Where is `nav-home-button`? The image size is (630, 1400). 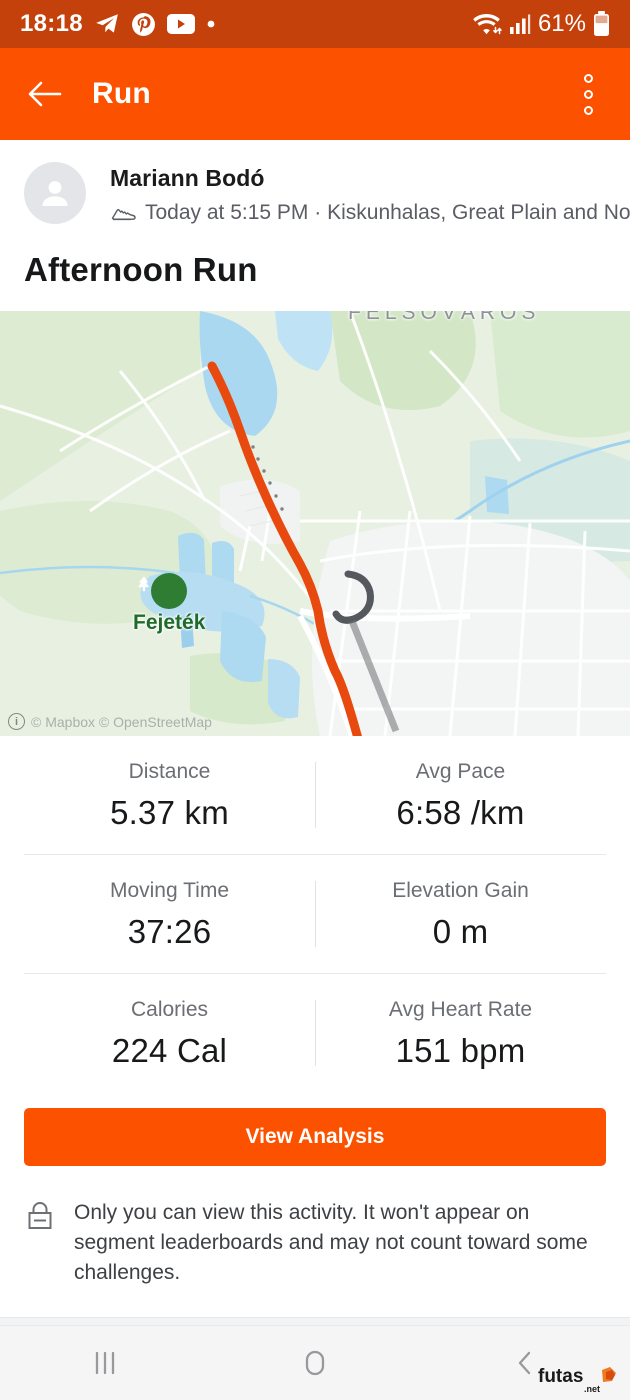
nav-home-button is located at coordinates (315, 1363).